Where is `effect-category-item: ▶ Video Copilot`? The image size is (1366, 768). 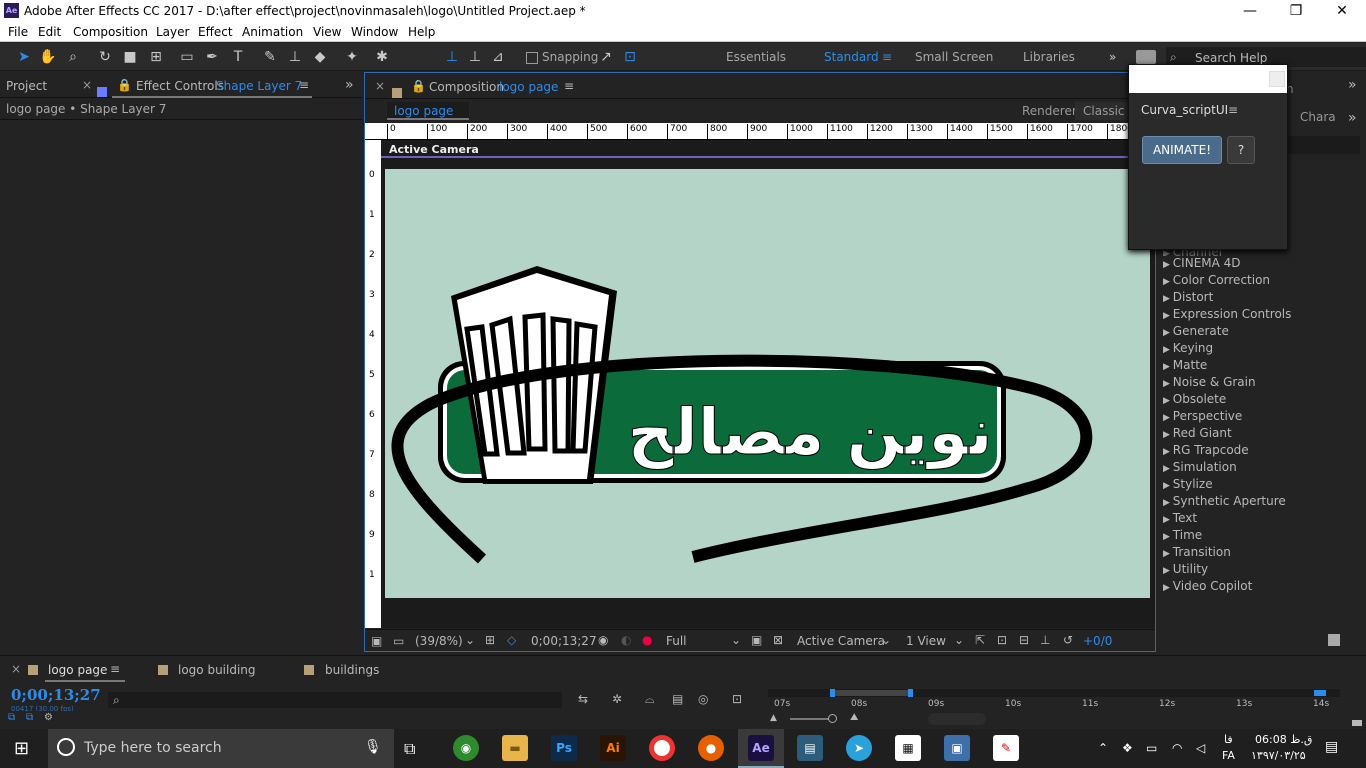 effect-category-item: ▶ Video Copilot is located at coordinates (1260, 587).